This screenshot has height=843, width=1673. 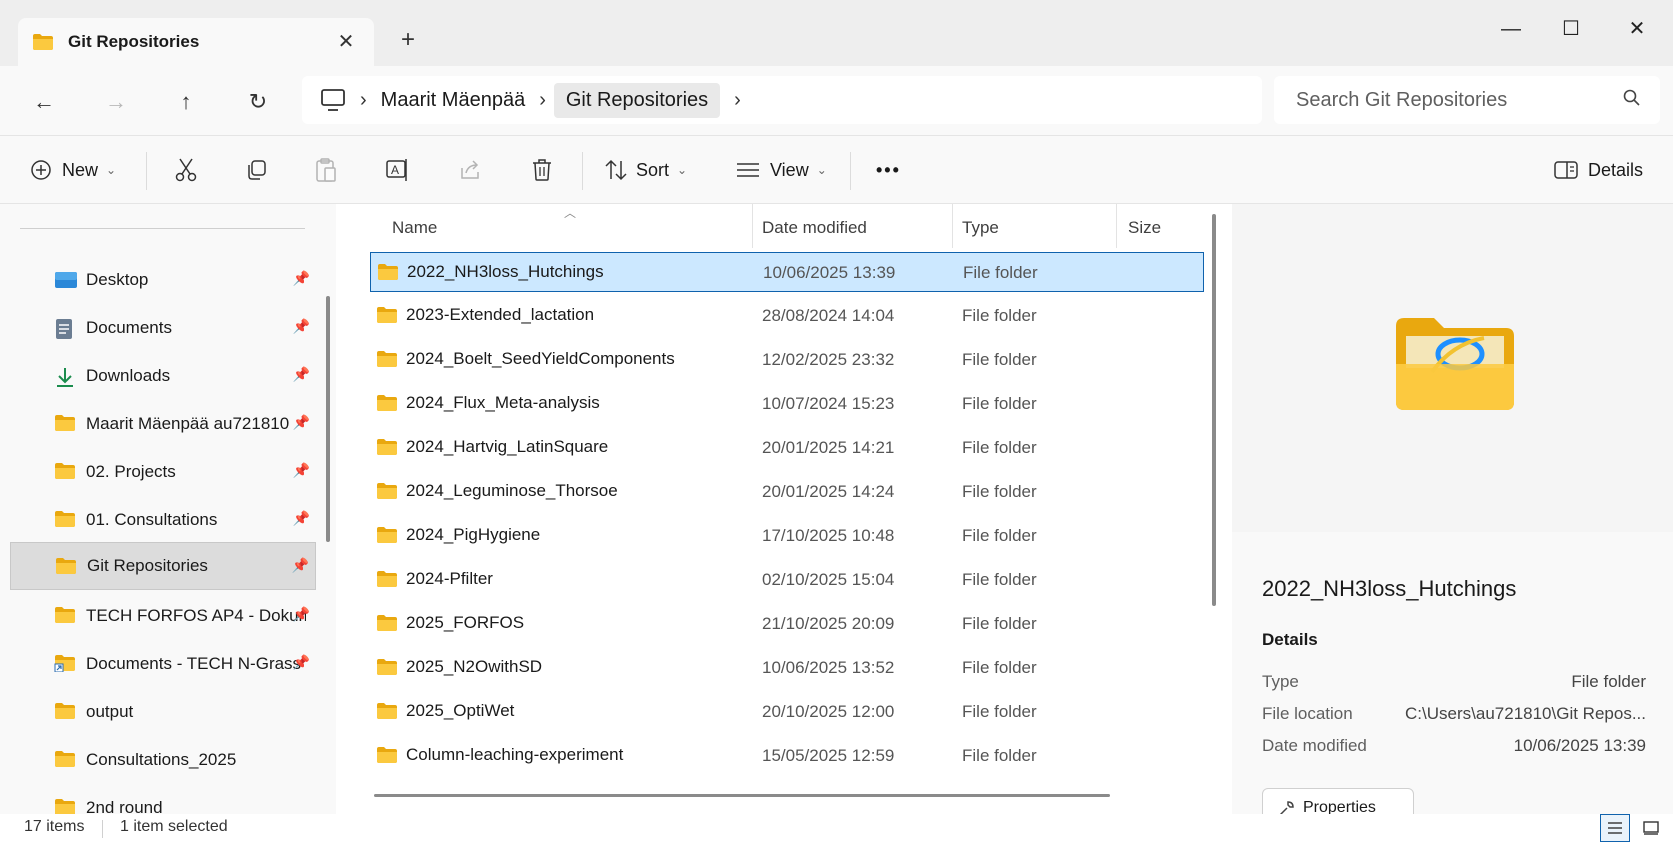 I want to click on file-name-cell: 2024_Flux_Meta-analysis, so click(x=488, y=403).